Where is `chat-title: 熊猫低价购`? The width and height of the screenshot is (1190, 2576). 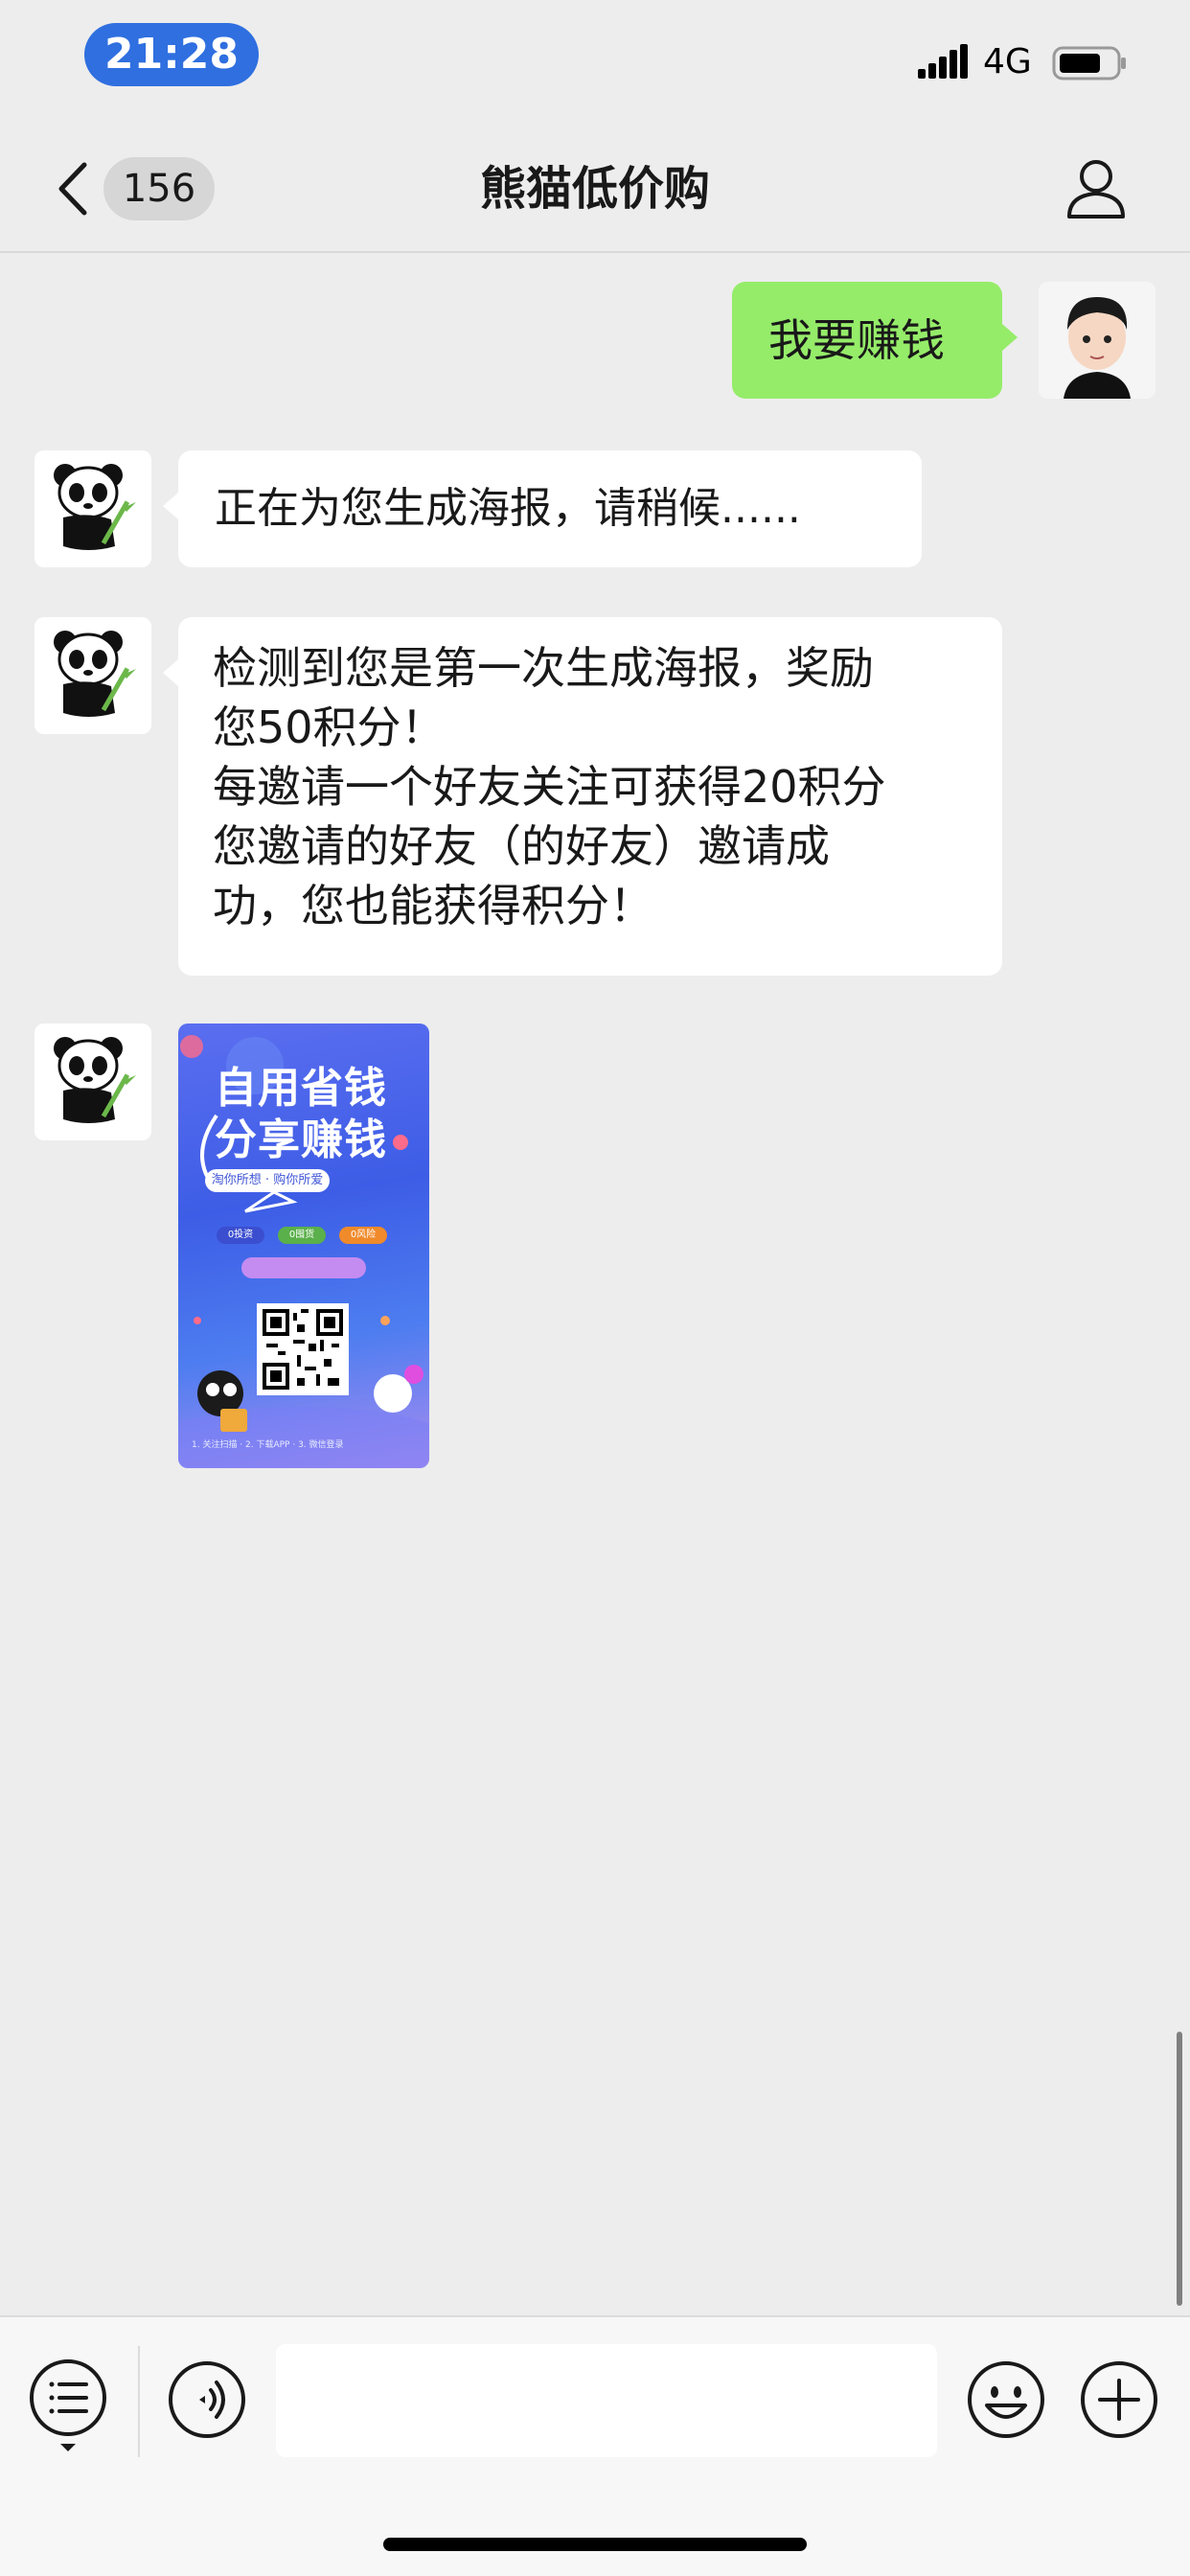
chat-title: 熊猫低价购 is located at coordinates (594, 189).